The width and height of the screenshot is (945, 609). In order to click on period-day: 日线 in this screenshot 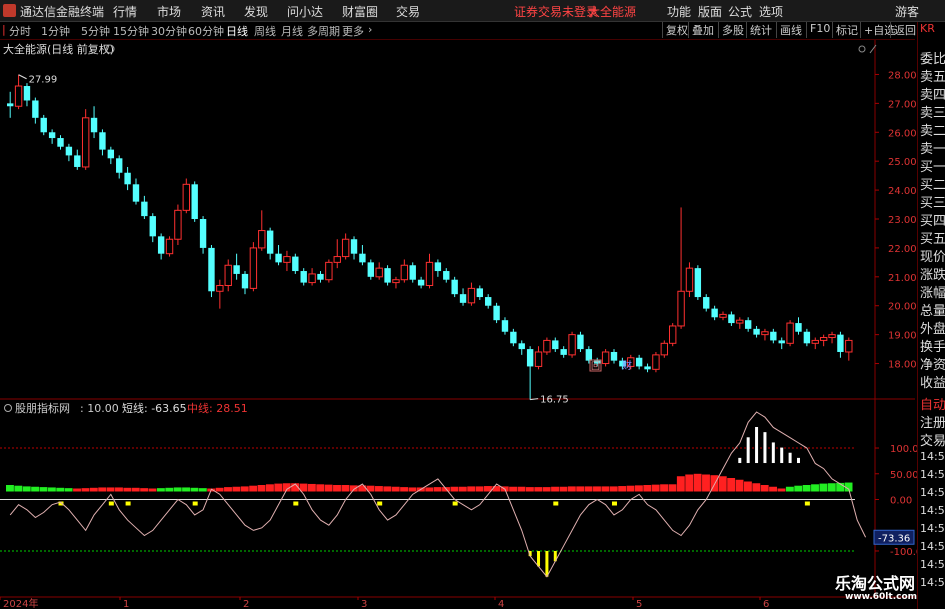, I will do `click(237, 31)`.